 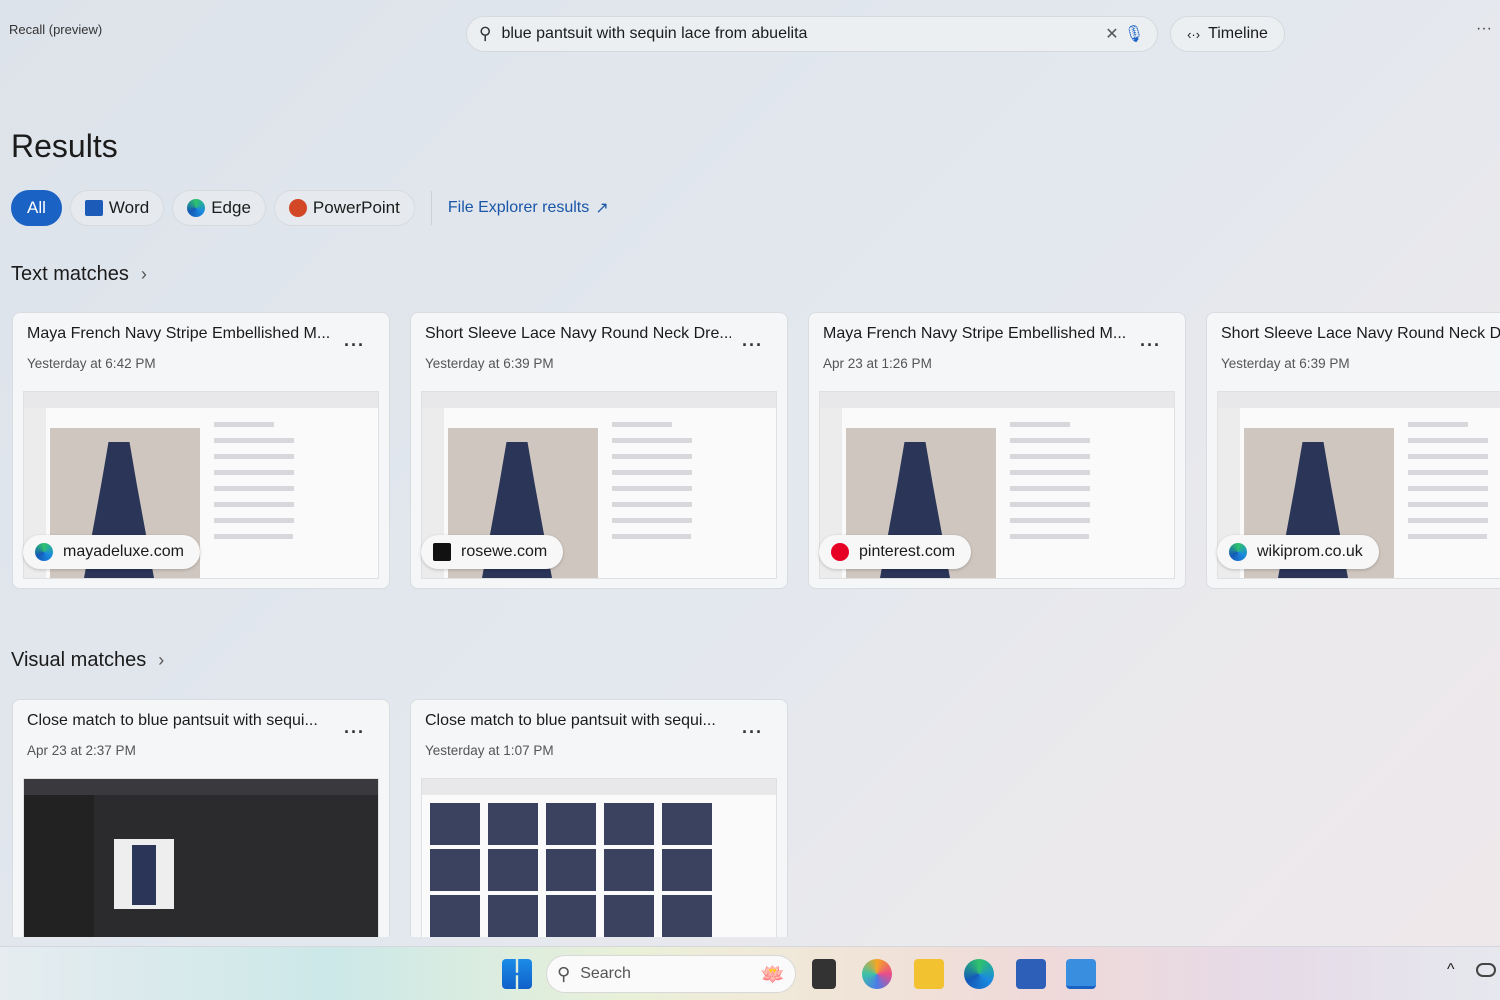 I want to click on page-title: Results, so click(x=64, y=146).